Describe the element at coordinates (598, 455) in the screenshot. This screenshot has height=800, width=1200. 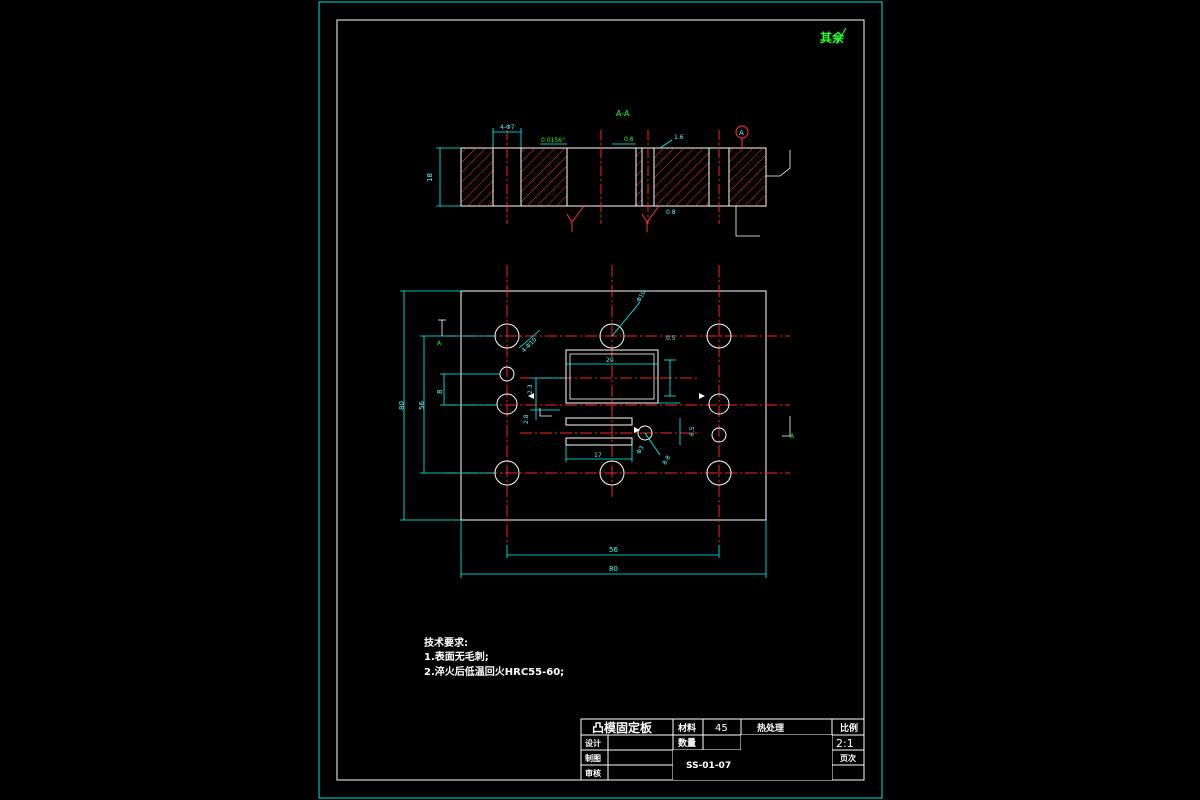
I see `dim-slot-len: 17` at that location.